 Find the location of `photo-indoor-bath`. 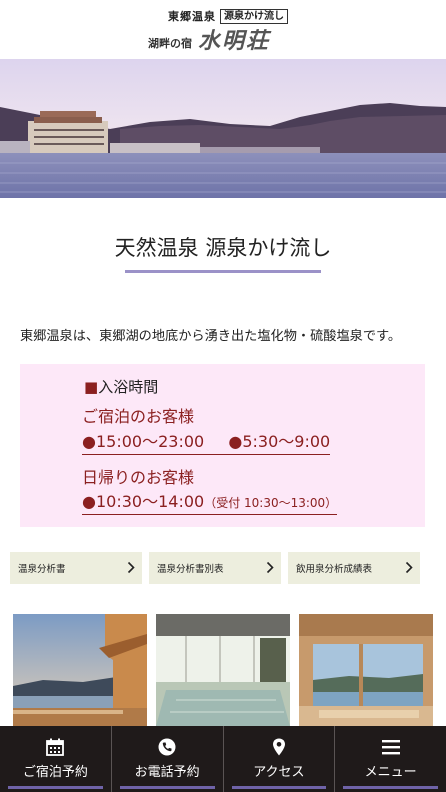

photo-indoor-bath is located at coordinates (223, 670).